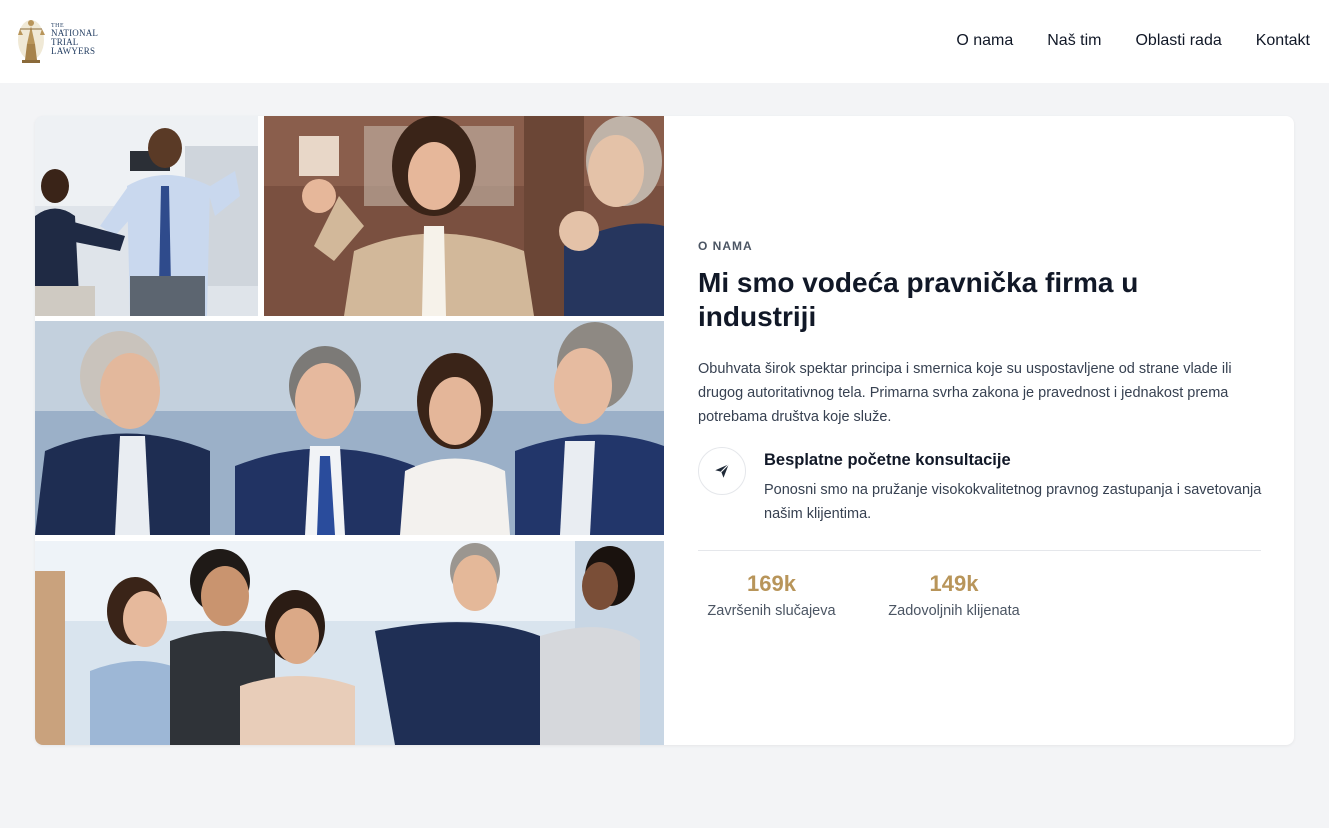  What do you see at coordinates (73, 46) in the screenshot?
I see `logo-line-3: TRIAL LAWYERS` at bounding box center [73, 46].